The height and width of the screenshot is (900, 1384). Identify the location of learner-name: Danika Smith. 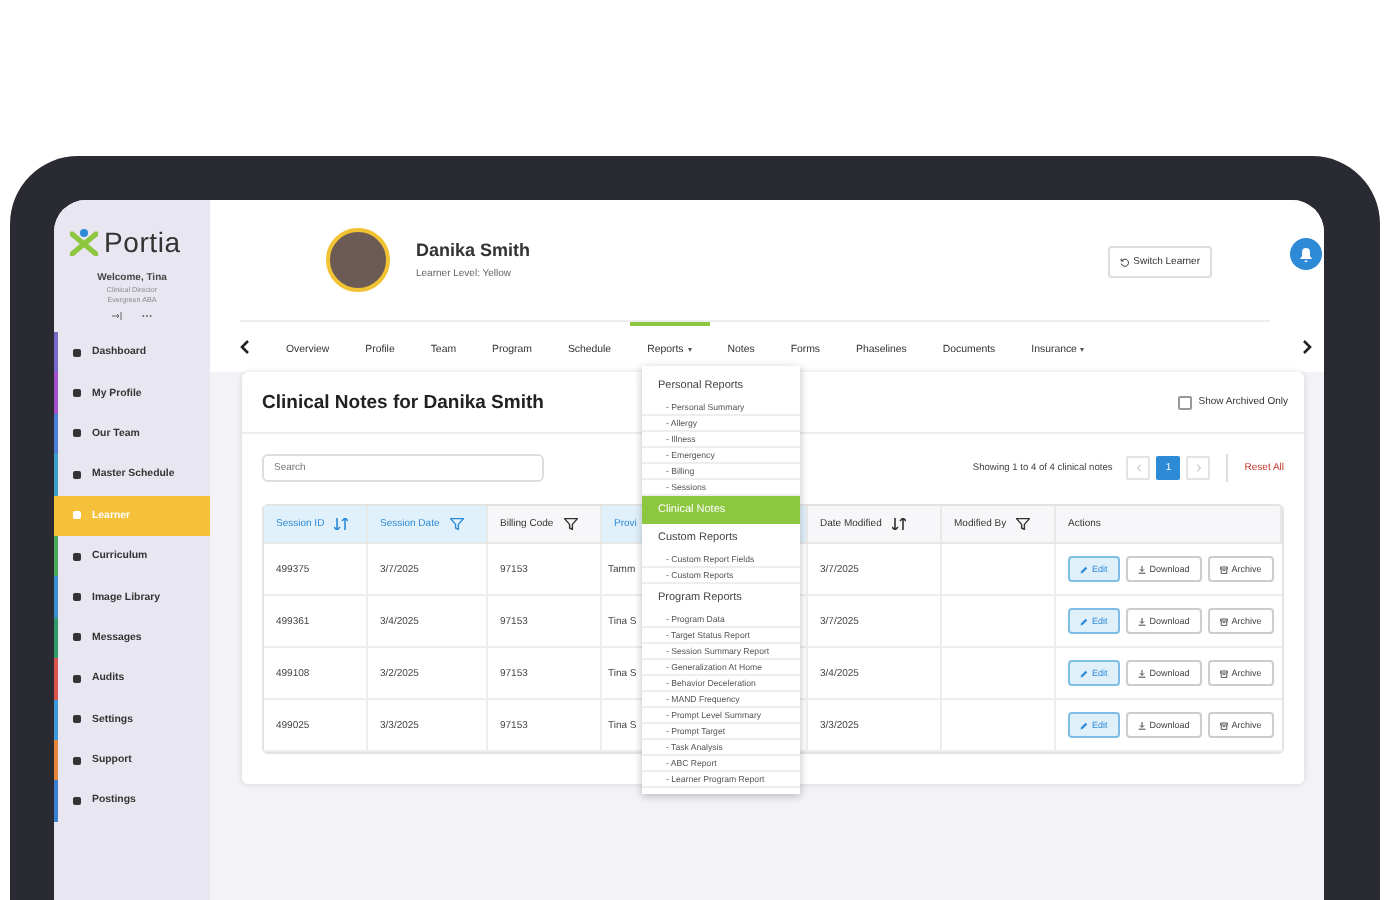
(473, 250).